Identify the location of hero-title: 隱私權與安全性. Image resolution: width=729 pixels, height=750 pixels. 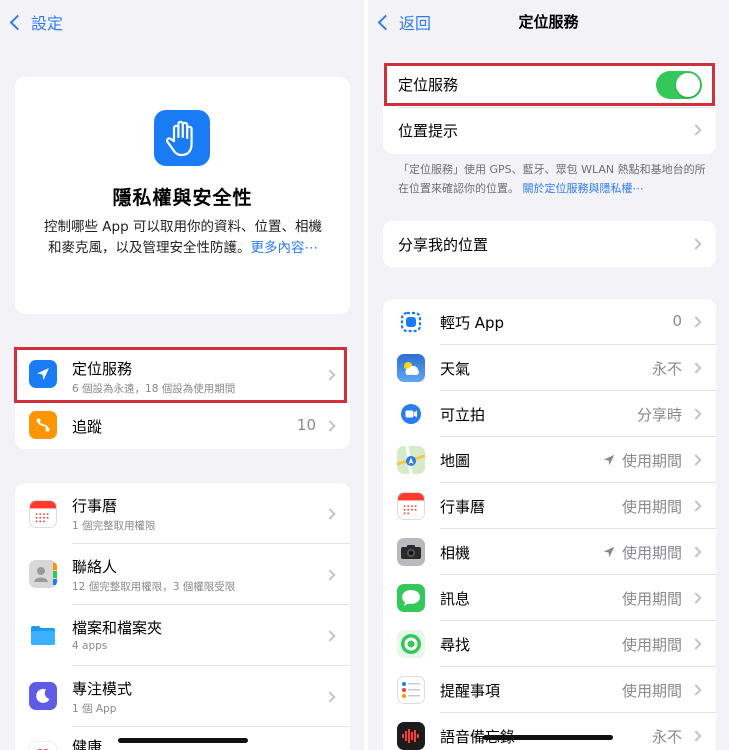
(182, 198).